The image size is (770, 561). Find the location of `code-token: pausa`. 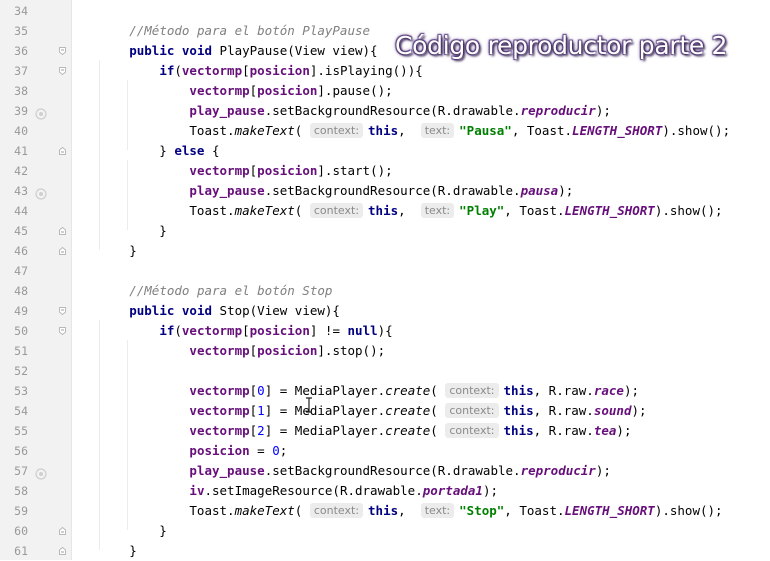

code-token: pausa is located at coordinates (539, 190).